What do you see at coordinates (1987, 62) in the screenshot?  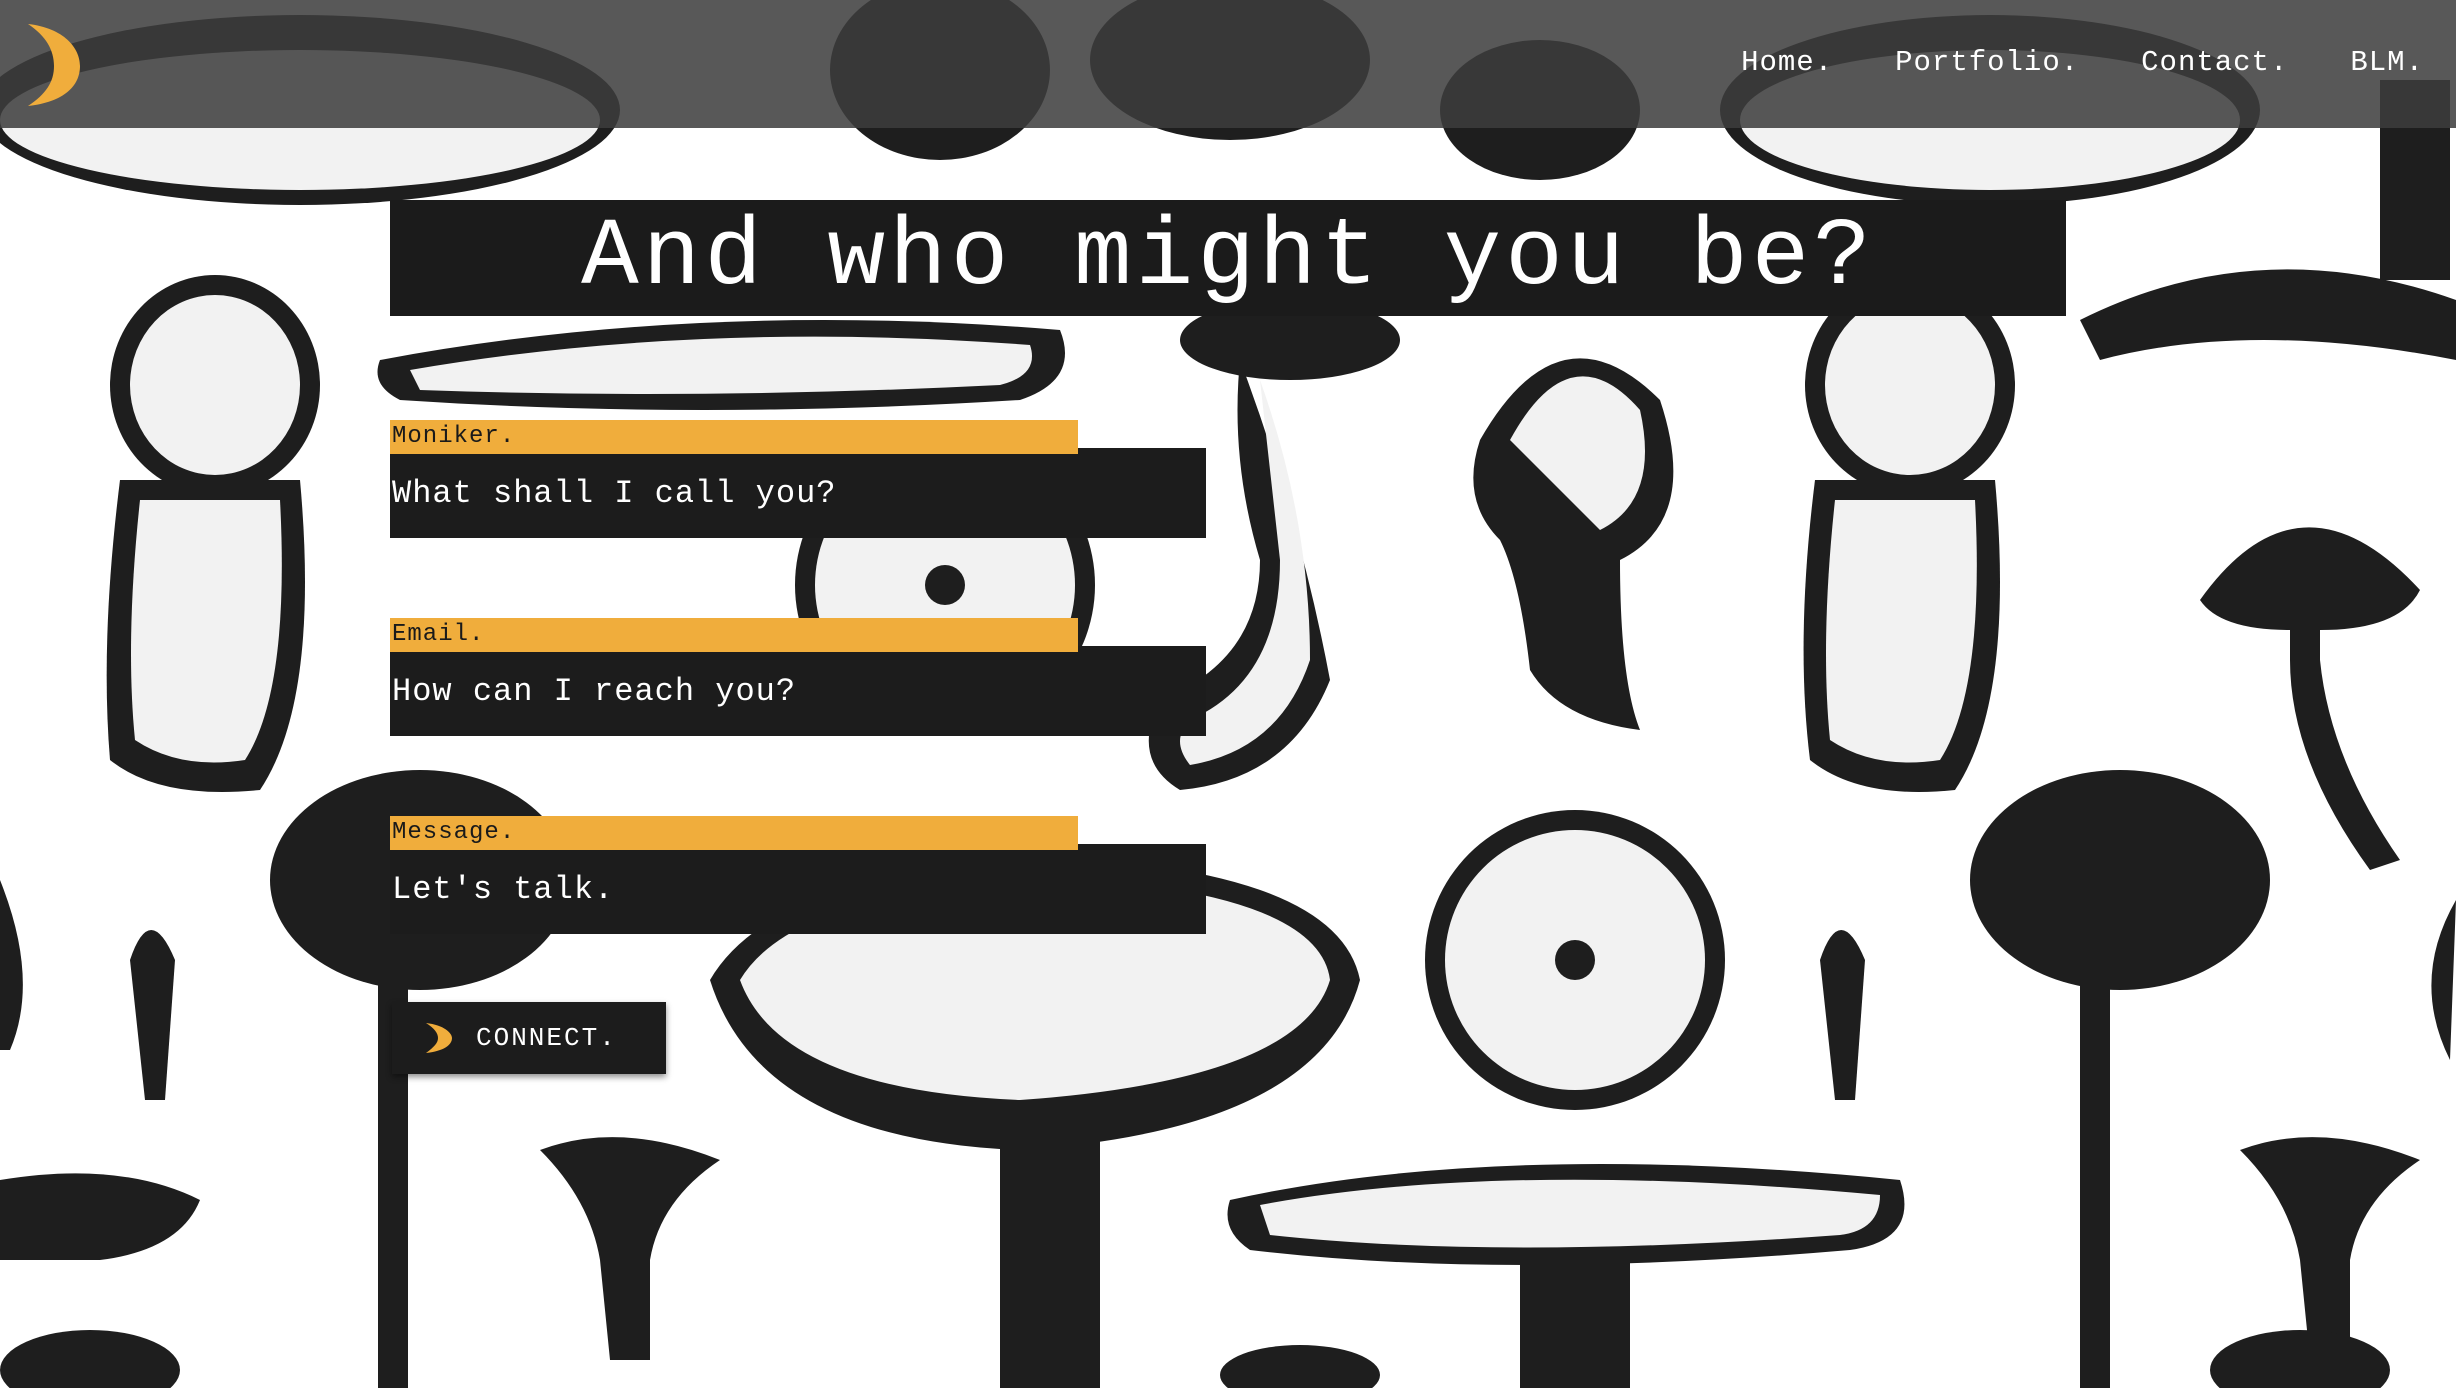 I see `nav-portfolio-link: Portfolio.` at bounding box center [1987, 62].